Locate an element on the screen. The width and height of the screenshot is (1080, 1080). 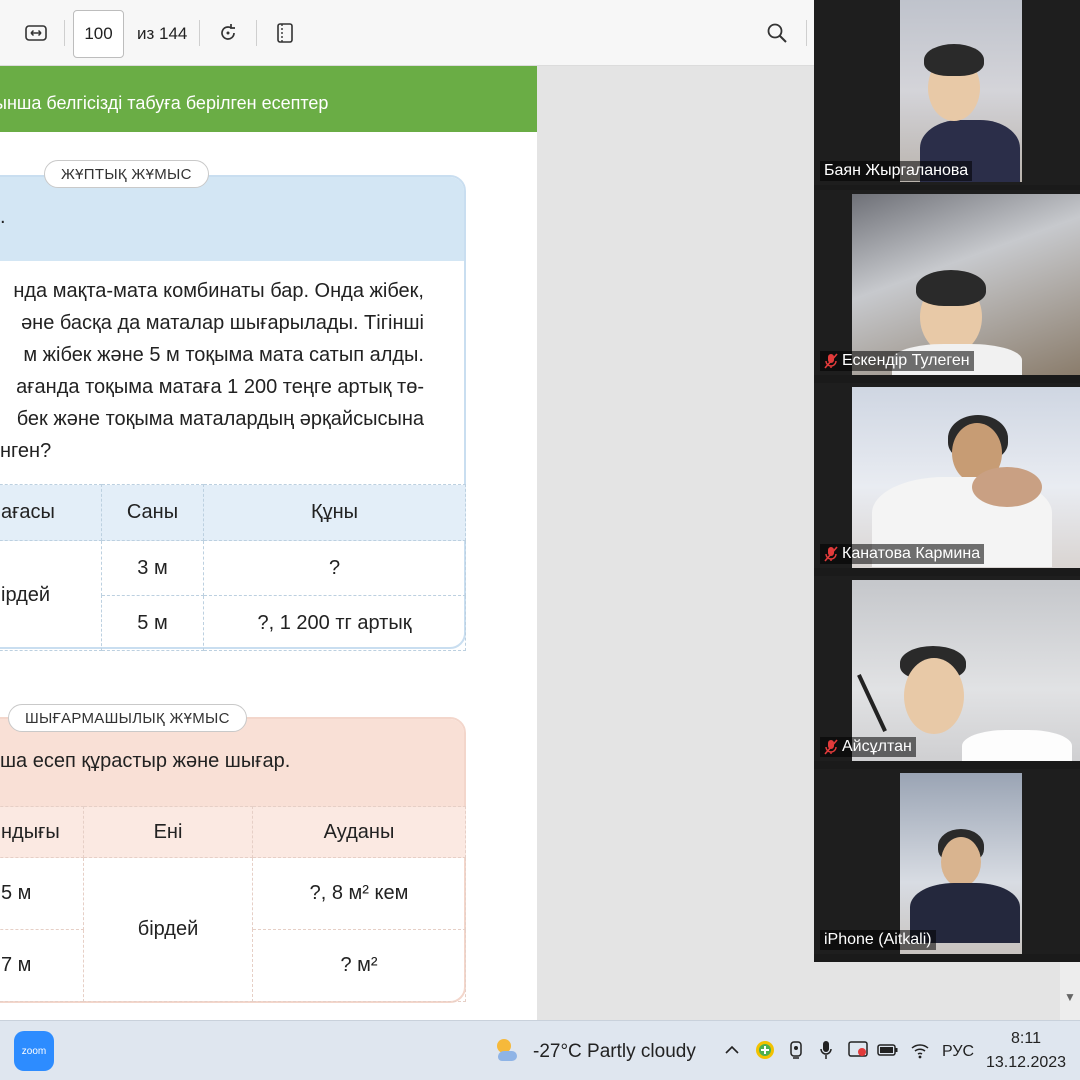
system-clock: 8:11 13.12.2023 is located at coordinates (1026, 1051).